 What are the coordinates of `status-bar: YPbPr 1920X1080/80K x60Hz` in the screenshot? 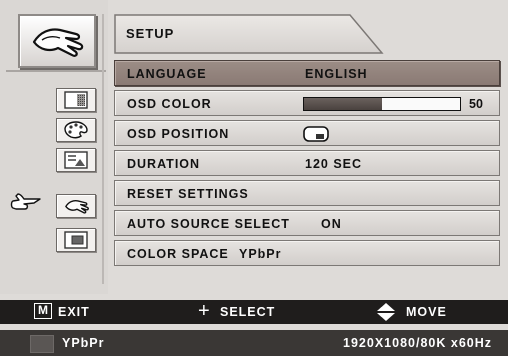 It's located at (254, 343).